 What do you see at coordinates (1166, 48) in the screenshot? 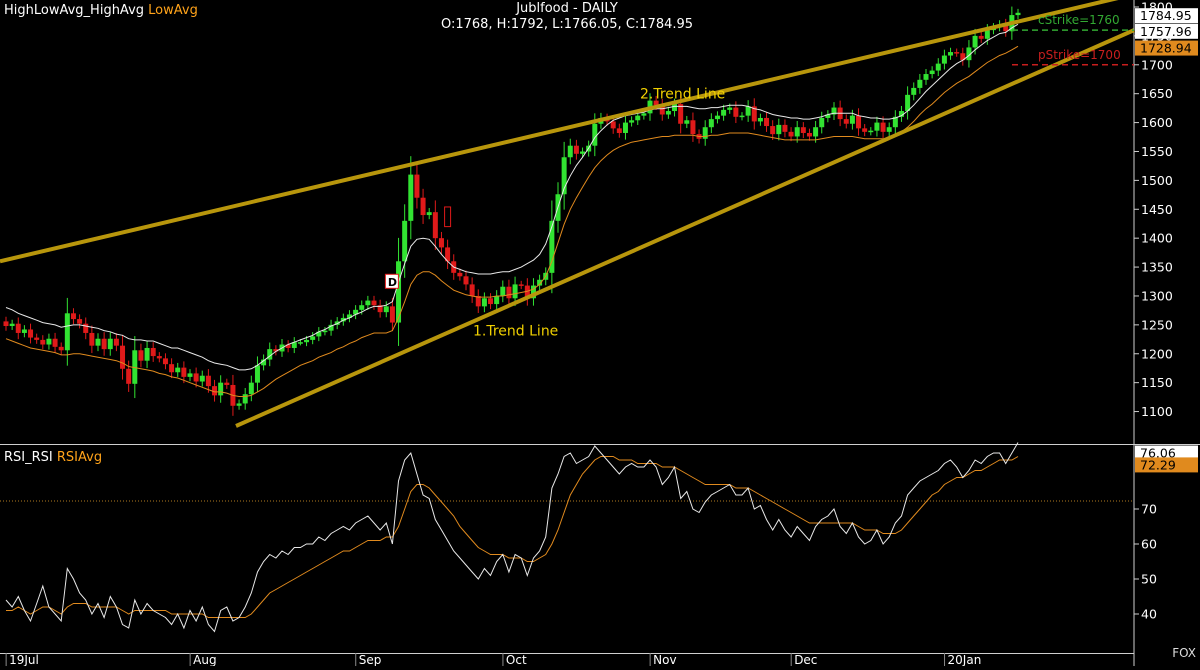
I see `low-avg-tag-text: 1728.94` at bounding box center [1166, 48].